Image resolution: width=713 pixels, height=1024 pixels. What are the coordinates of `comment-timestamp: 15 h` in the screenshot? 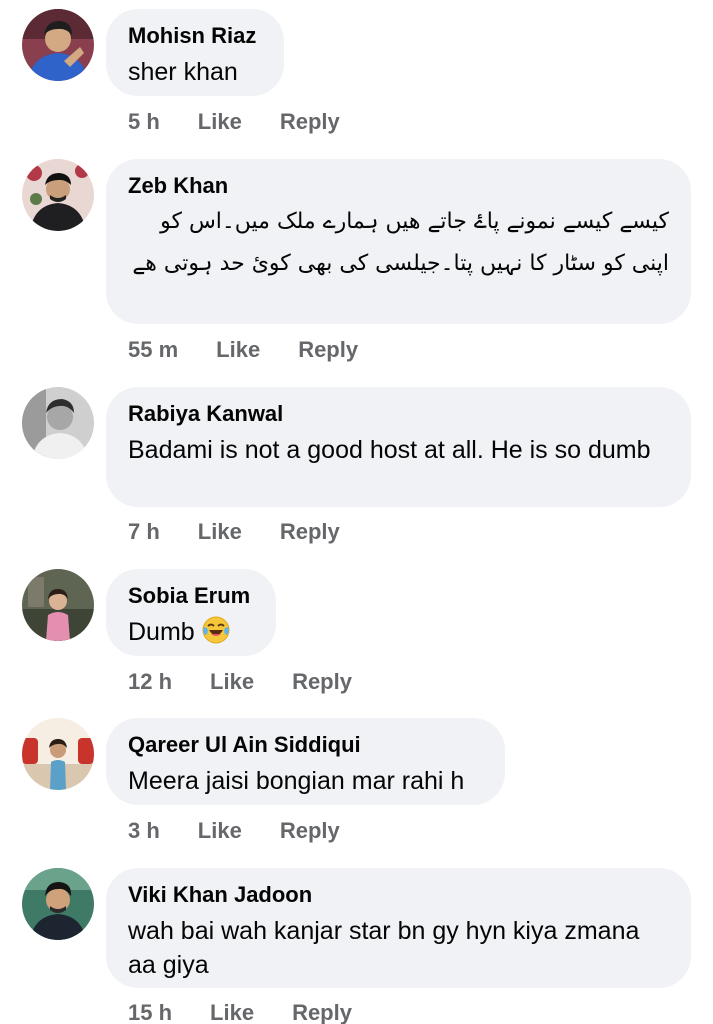 It's located at (150, 1011).